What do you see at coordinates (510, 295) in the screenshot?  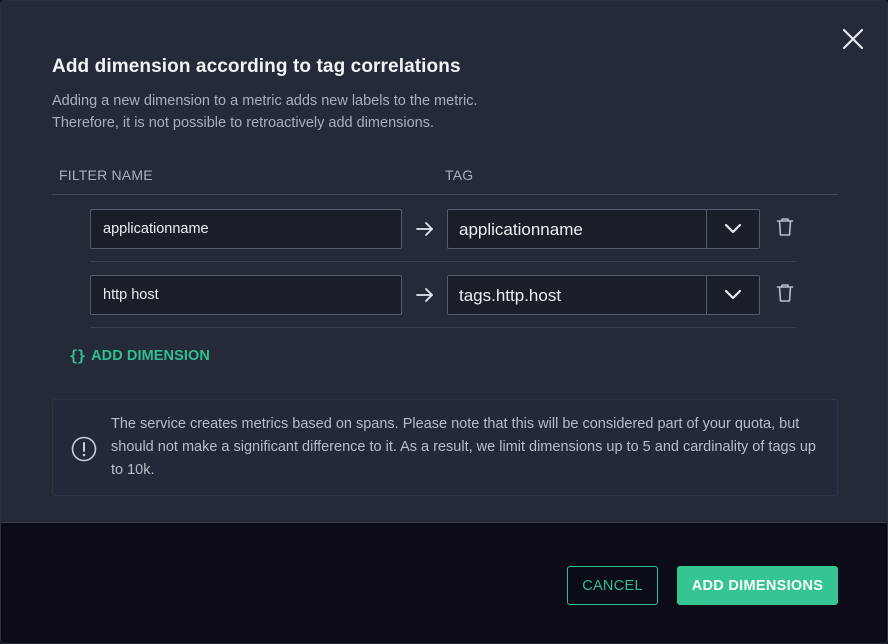 I see `tag-select-value: tags.http.host` at bounding box center [510, 295].